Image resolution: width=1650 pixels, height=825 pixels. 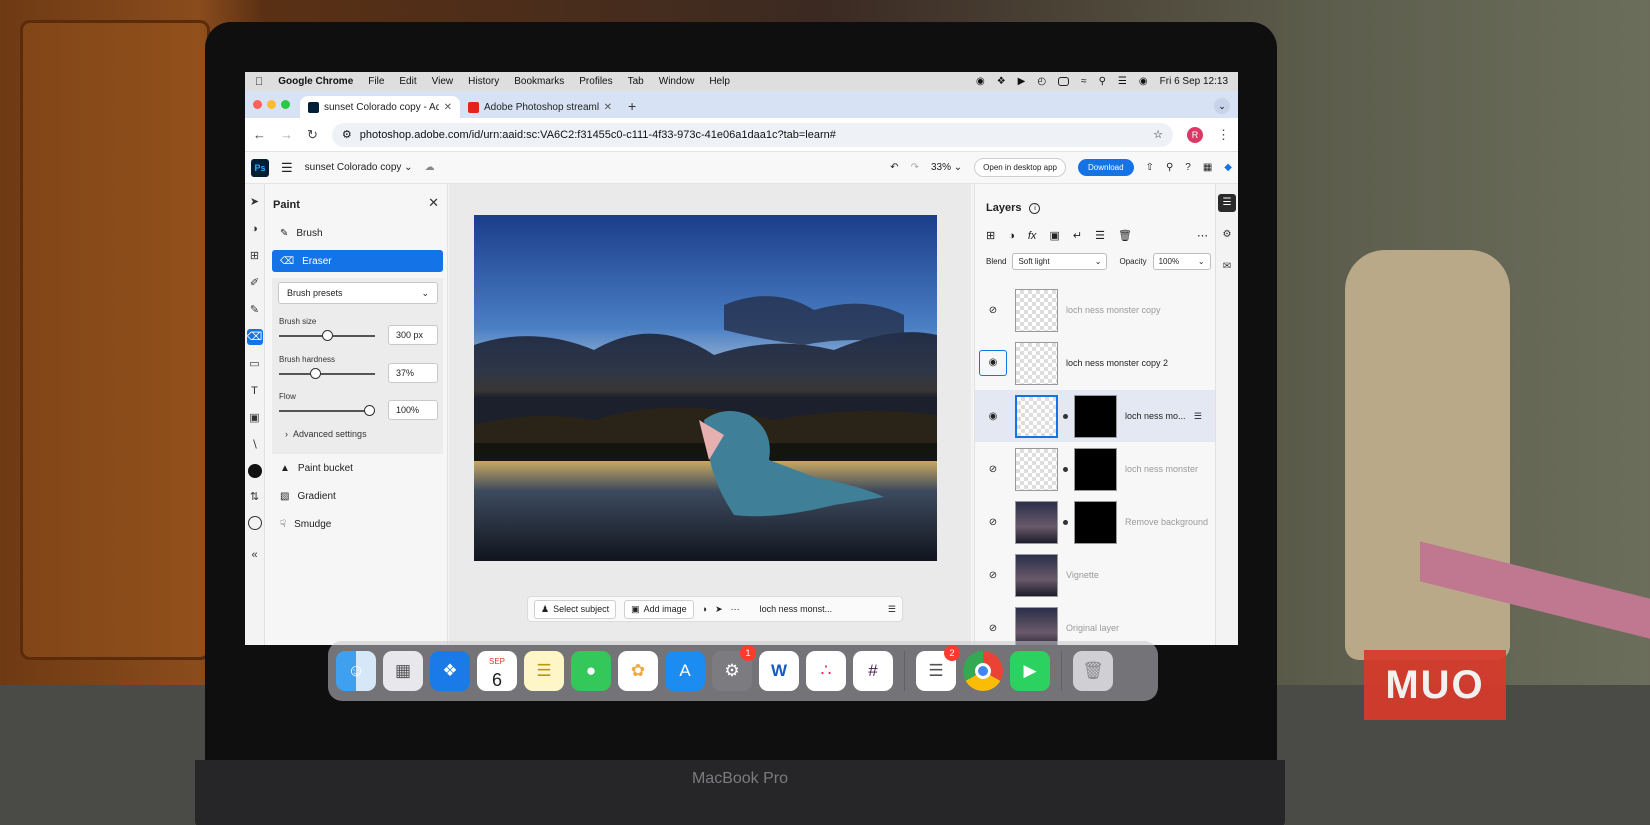 What do you see at coordinates (1227, 203) in the screenshot?
I see `layers-panel-icon: ☰` at bounding box center [1227, 203].